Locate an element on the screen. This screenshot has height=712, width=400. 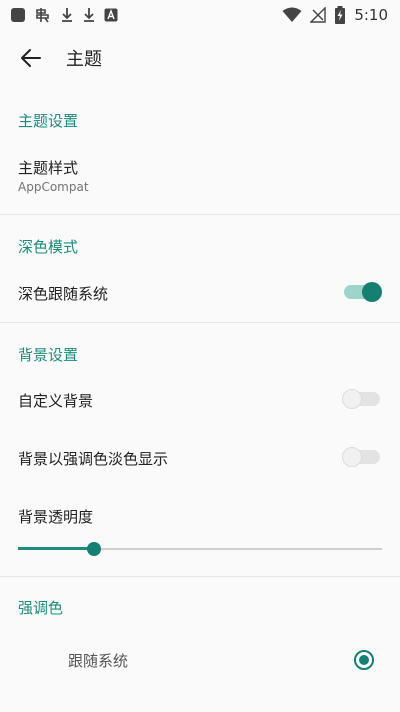
accent-follow-system-row: 跟随系统 is located at coordinates (200, 660).